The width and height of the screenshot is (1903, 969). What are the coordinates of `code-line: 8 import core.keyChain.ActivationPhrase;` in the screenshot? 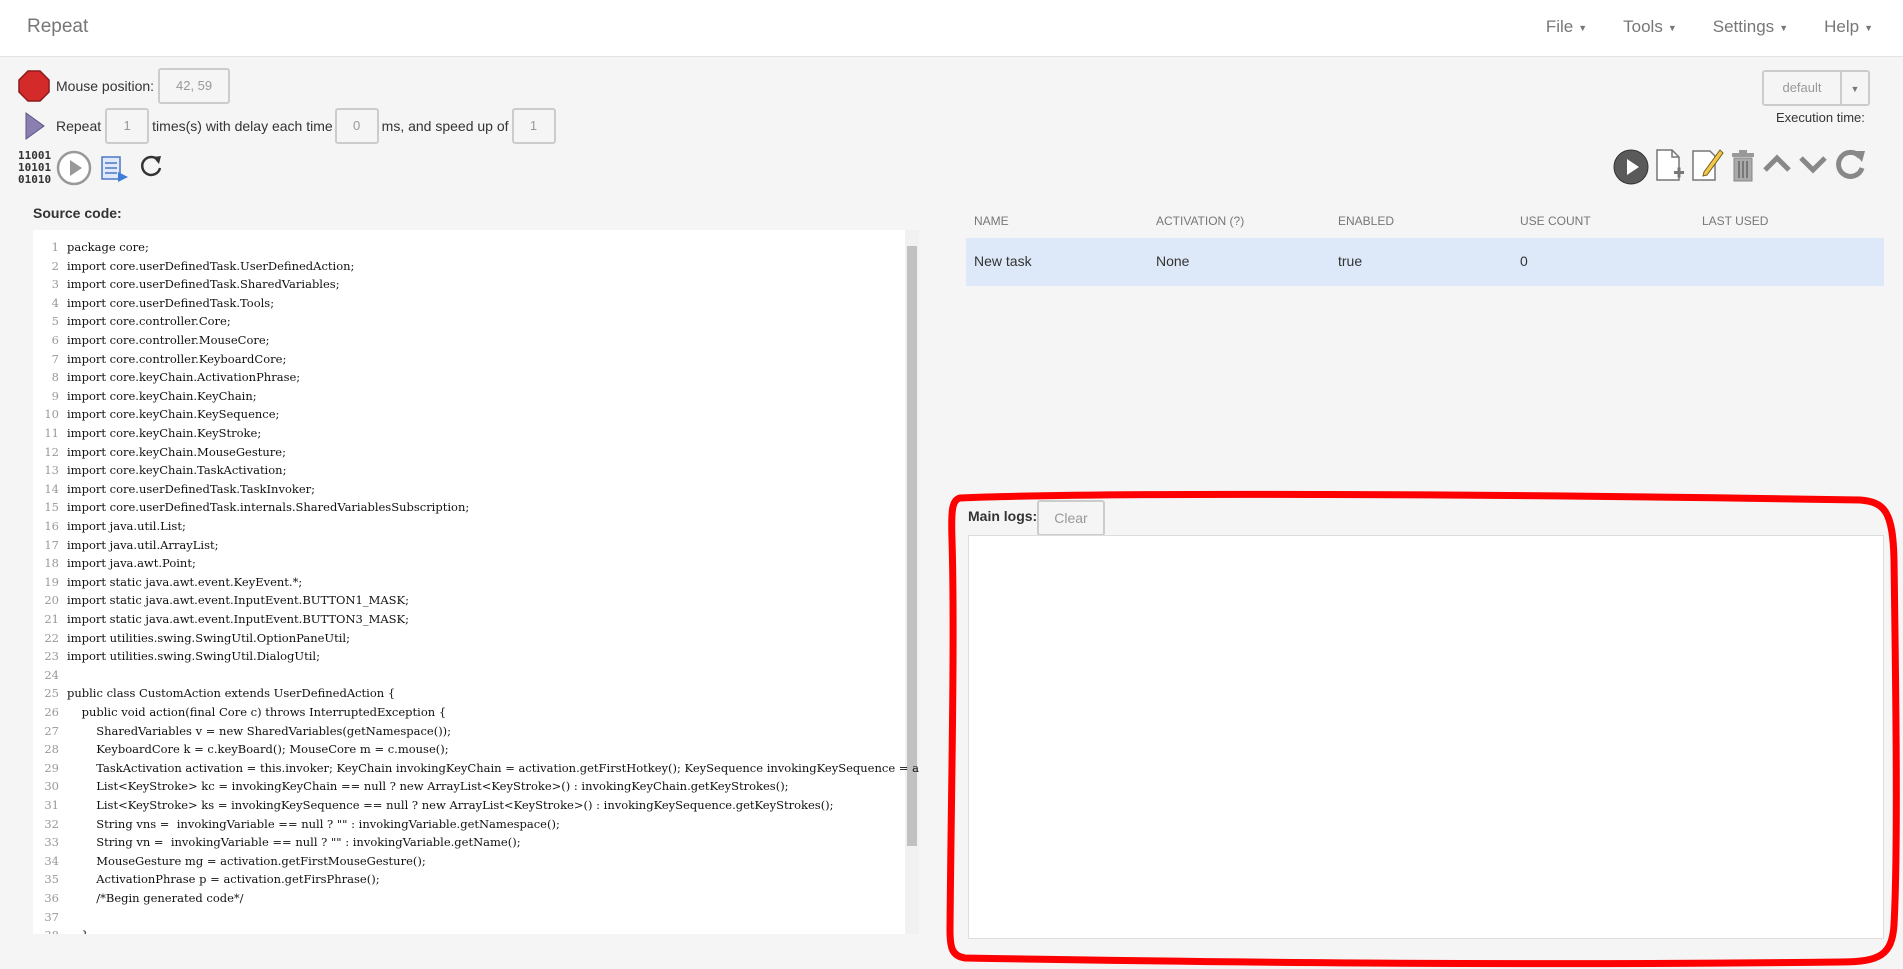 It's located at (166, 377).